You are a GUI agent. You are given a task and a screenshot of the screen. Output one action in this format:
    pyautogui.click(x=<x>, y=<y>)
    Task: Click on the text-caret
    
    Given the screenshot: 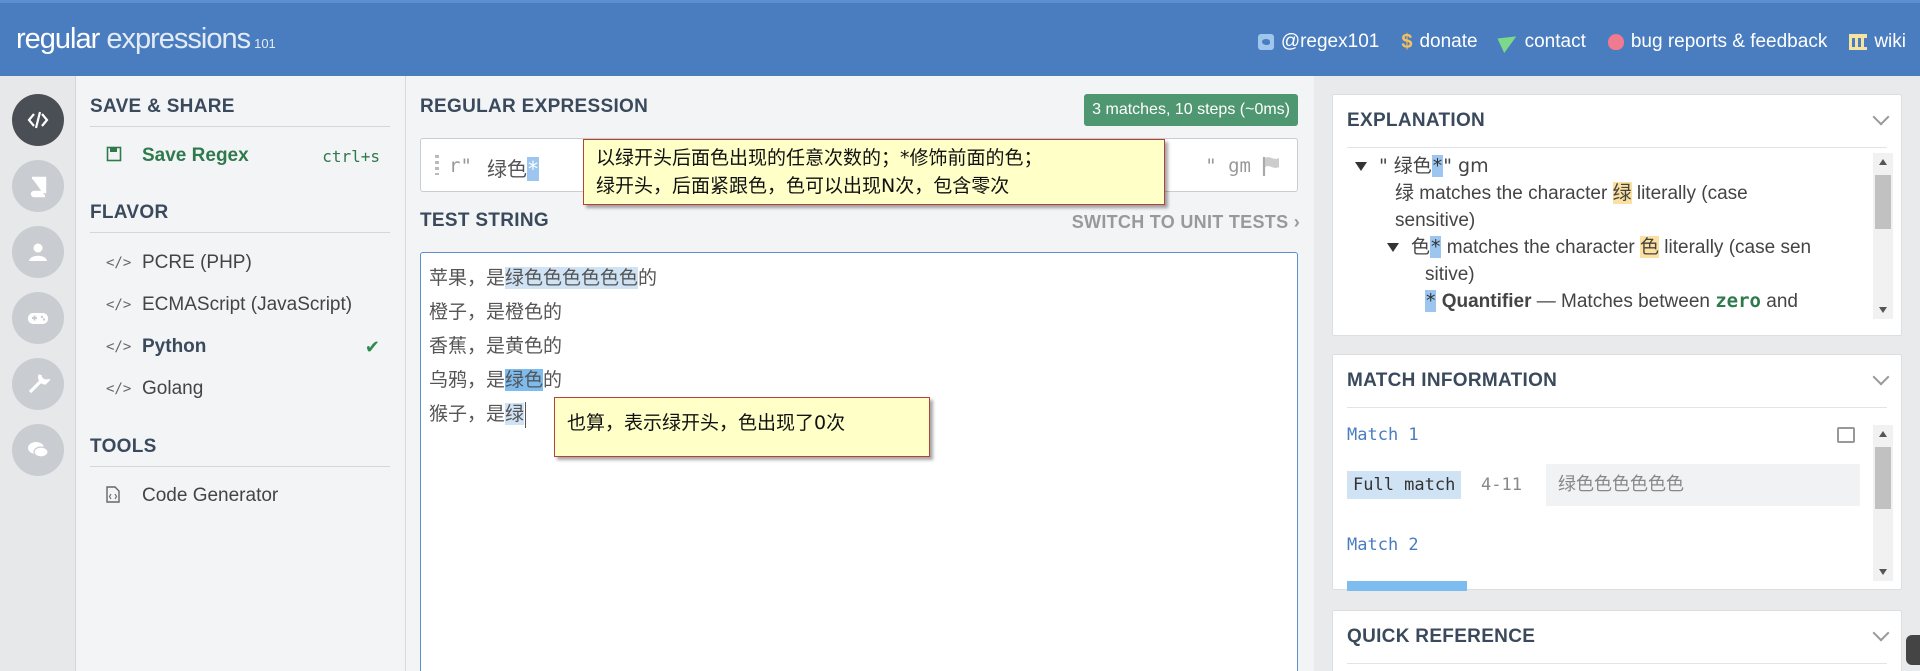 What is the action you would take?
    pyautogui.click(x=526, y=414)
    